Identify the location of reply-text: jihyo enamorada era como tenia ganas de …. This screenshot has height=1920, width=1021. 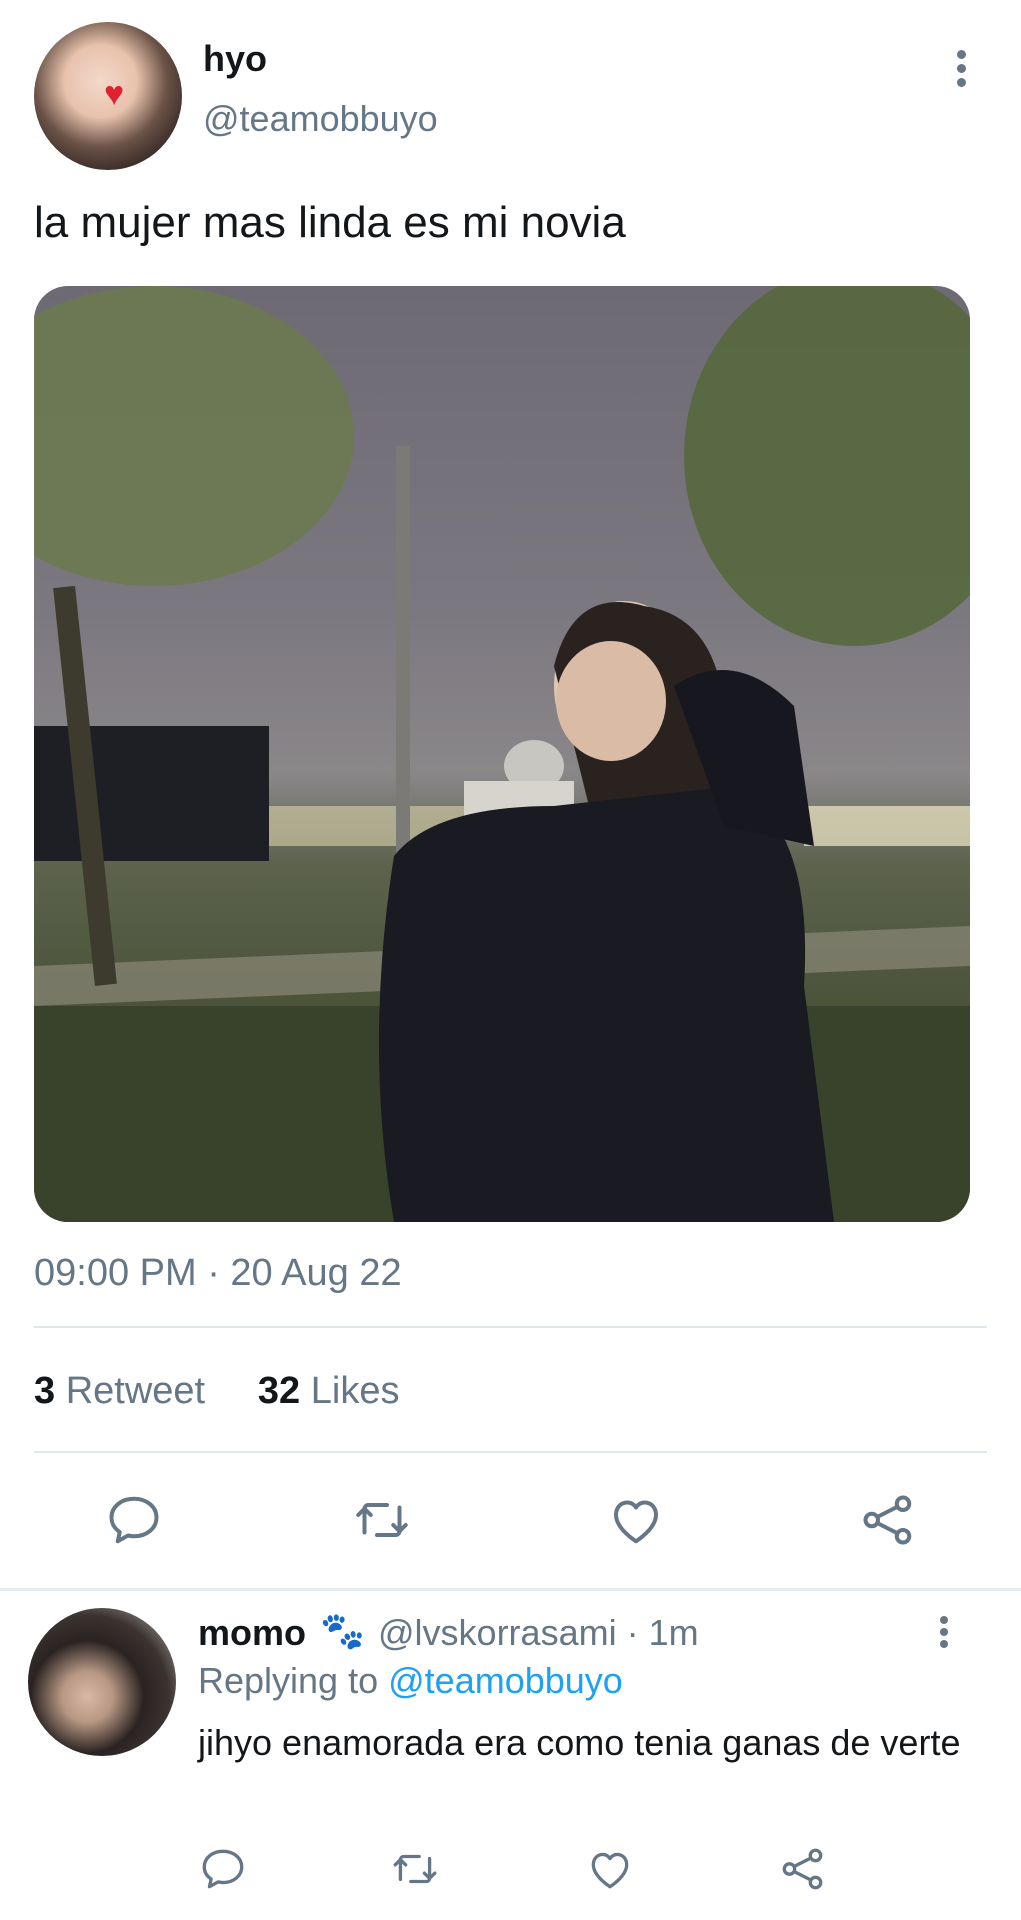
(579, 1742).